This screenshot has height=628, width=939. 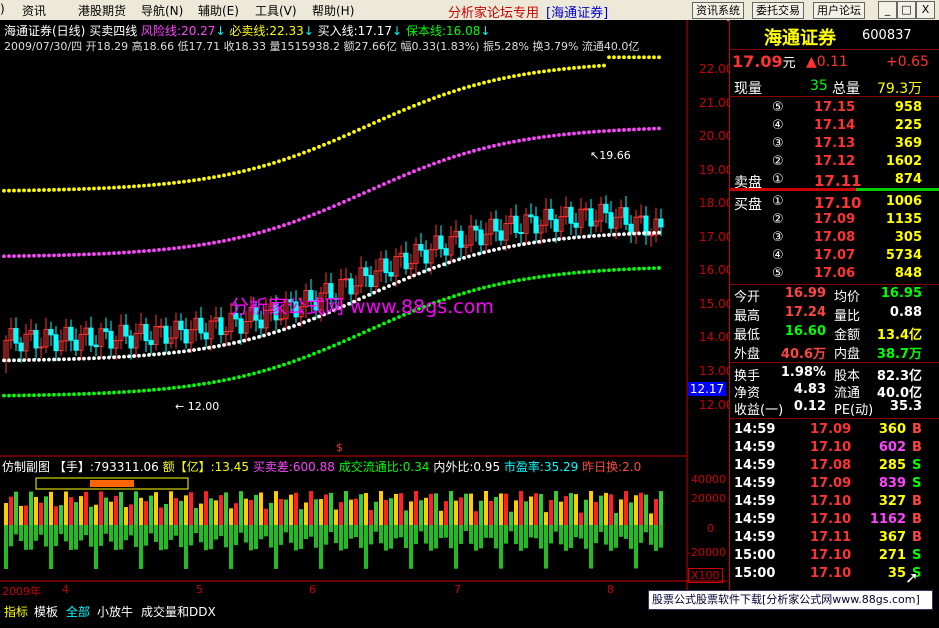 I want to click on buy-volume: 1135, so click(x=903, y=219).